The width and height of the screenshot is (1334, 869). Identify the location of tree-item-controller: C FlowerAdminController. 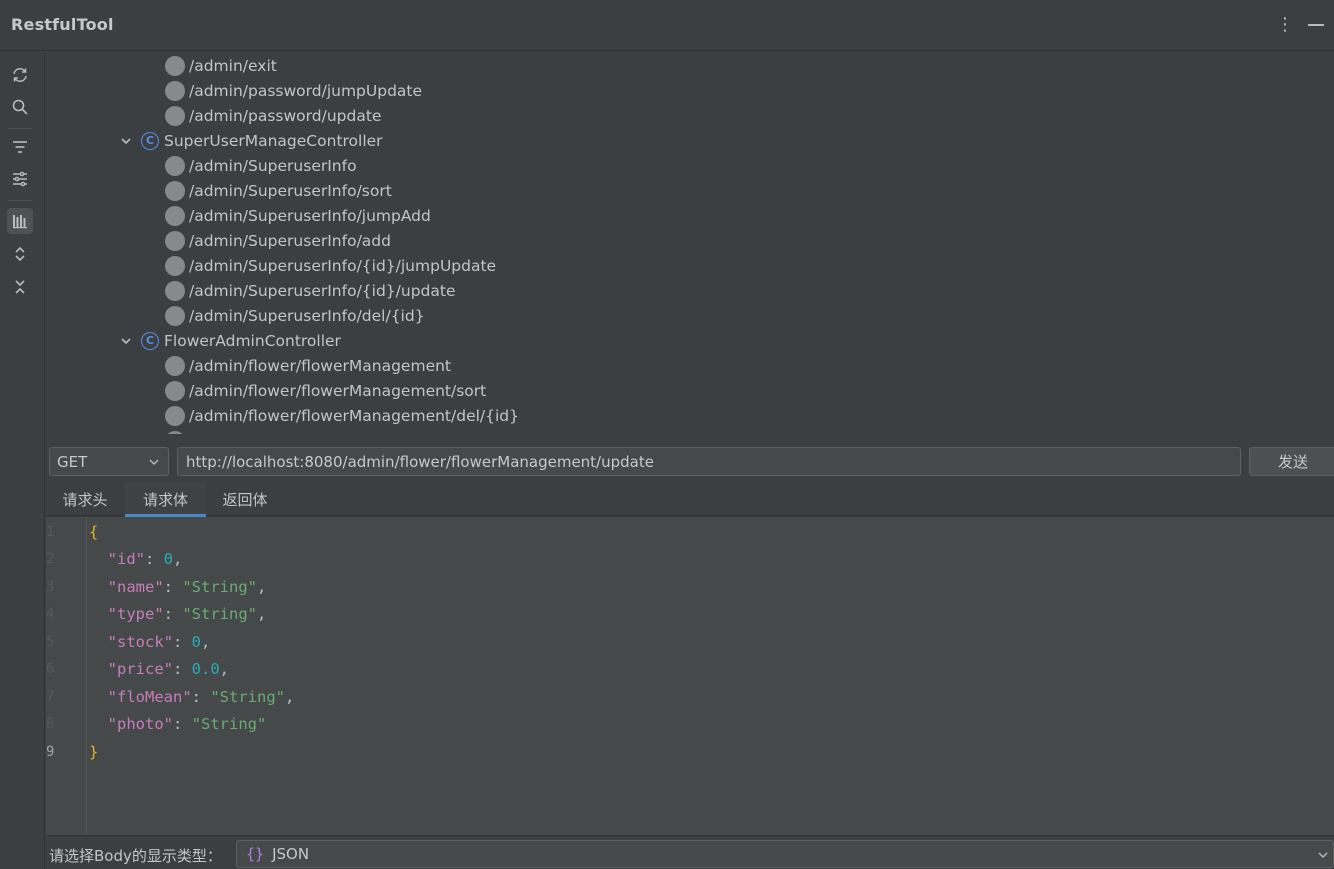
(230, 340).